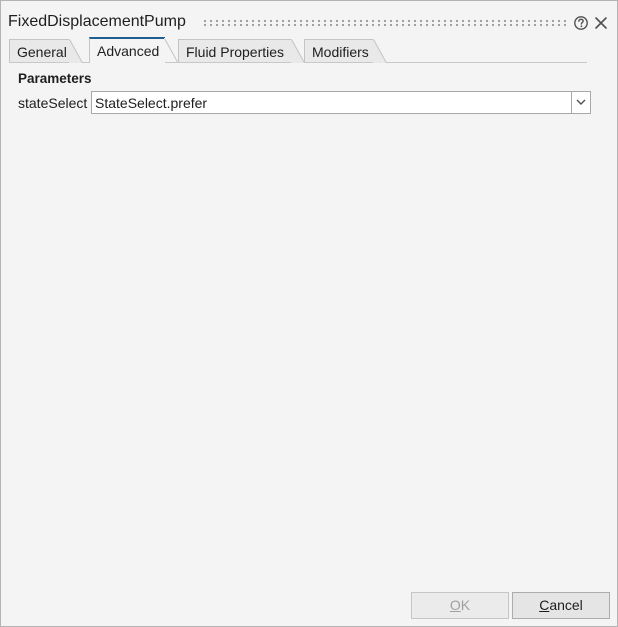 This screenshot has height=627, width=618. I want to click on state-select-label: stateSelect, so click(53, 103).